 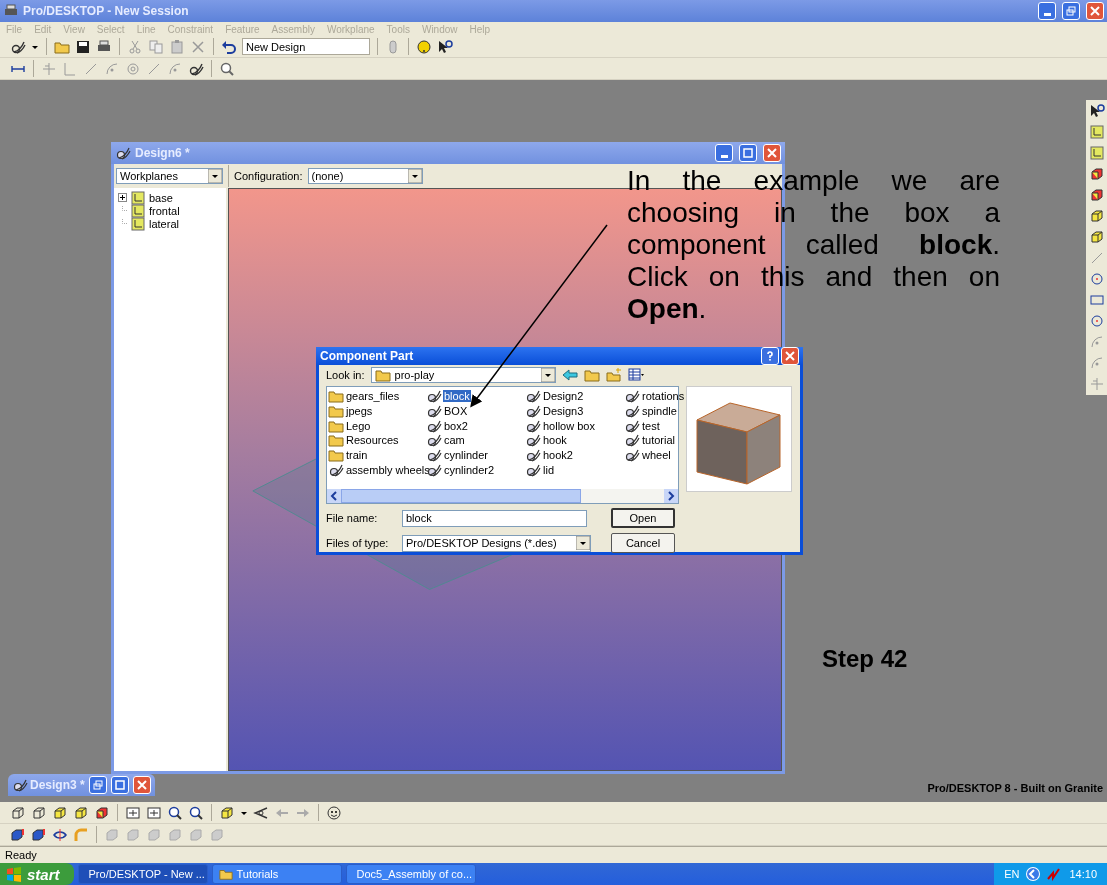 What do you see at coordinates (1033, 874) in the screenshot?
I see `chevron-icon` at bounding box center [1033, 874].